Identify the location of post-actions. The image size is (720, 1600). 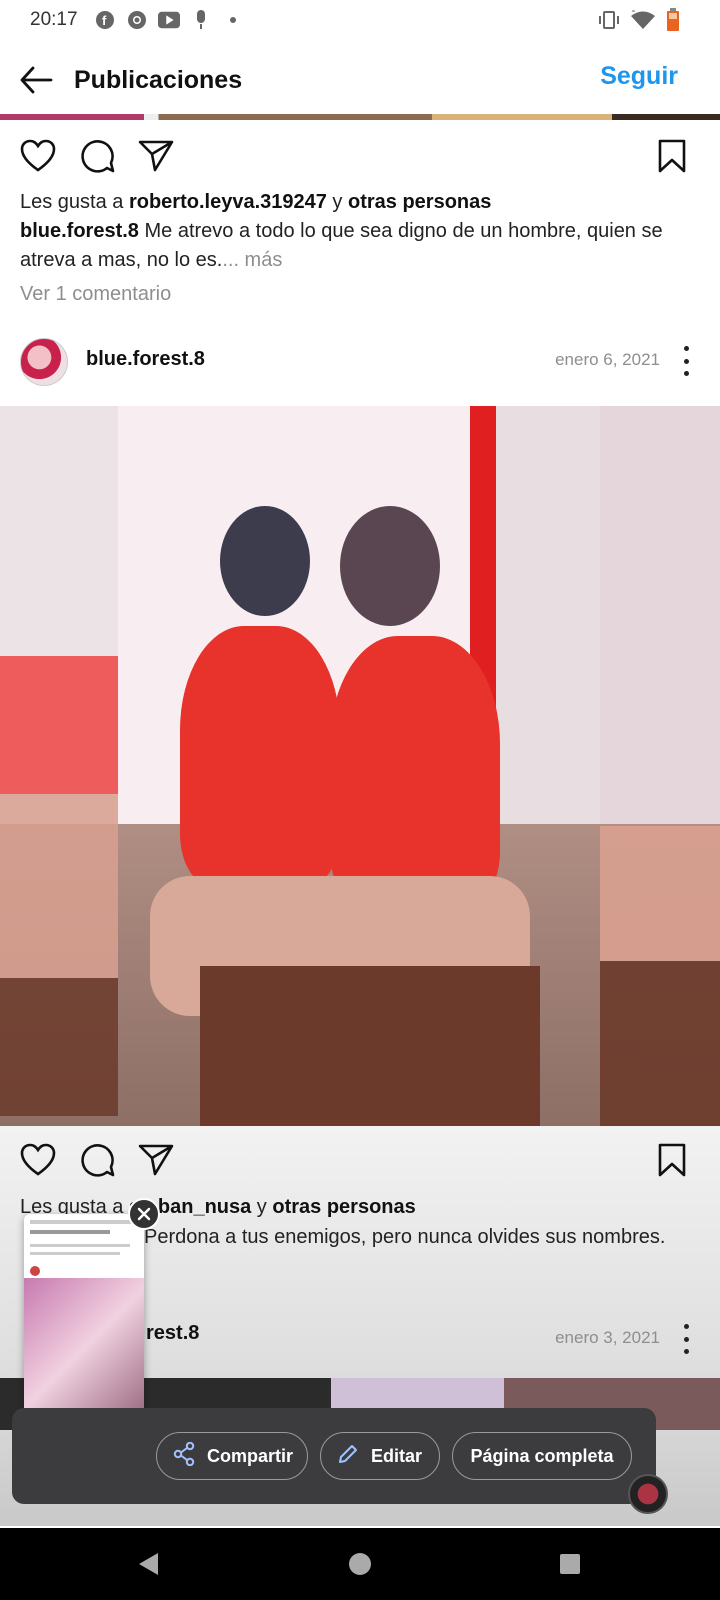
(360, 1160).